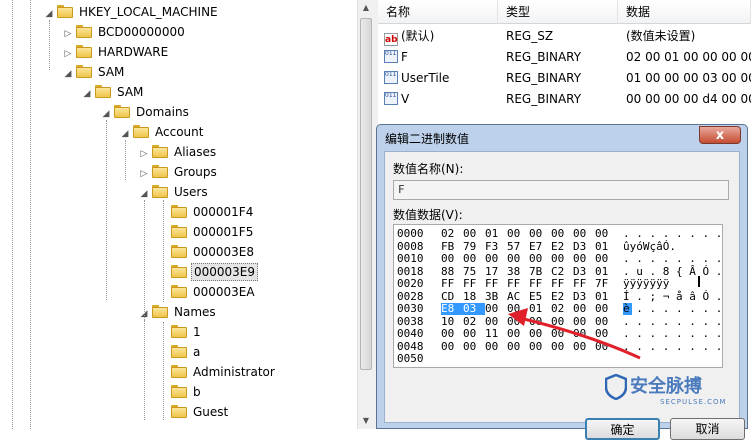 The image size is (751, 440). I want to click on scroll-down-arrow-icon: ▼, so click(366, 421).